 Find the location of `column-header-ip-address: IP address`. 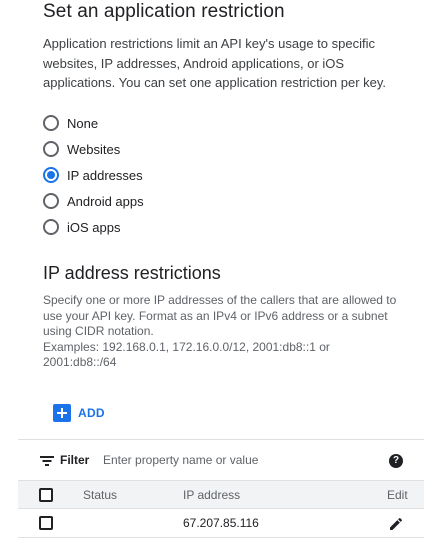

column-header-ip-address: IP address is located at coordinates (211, 495).